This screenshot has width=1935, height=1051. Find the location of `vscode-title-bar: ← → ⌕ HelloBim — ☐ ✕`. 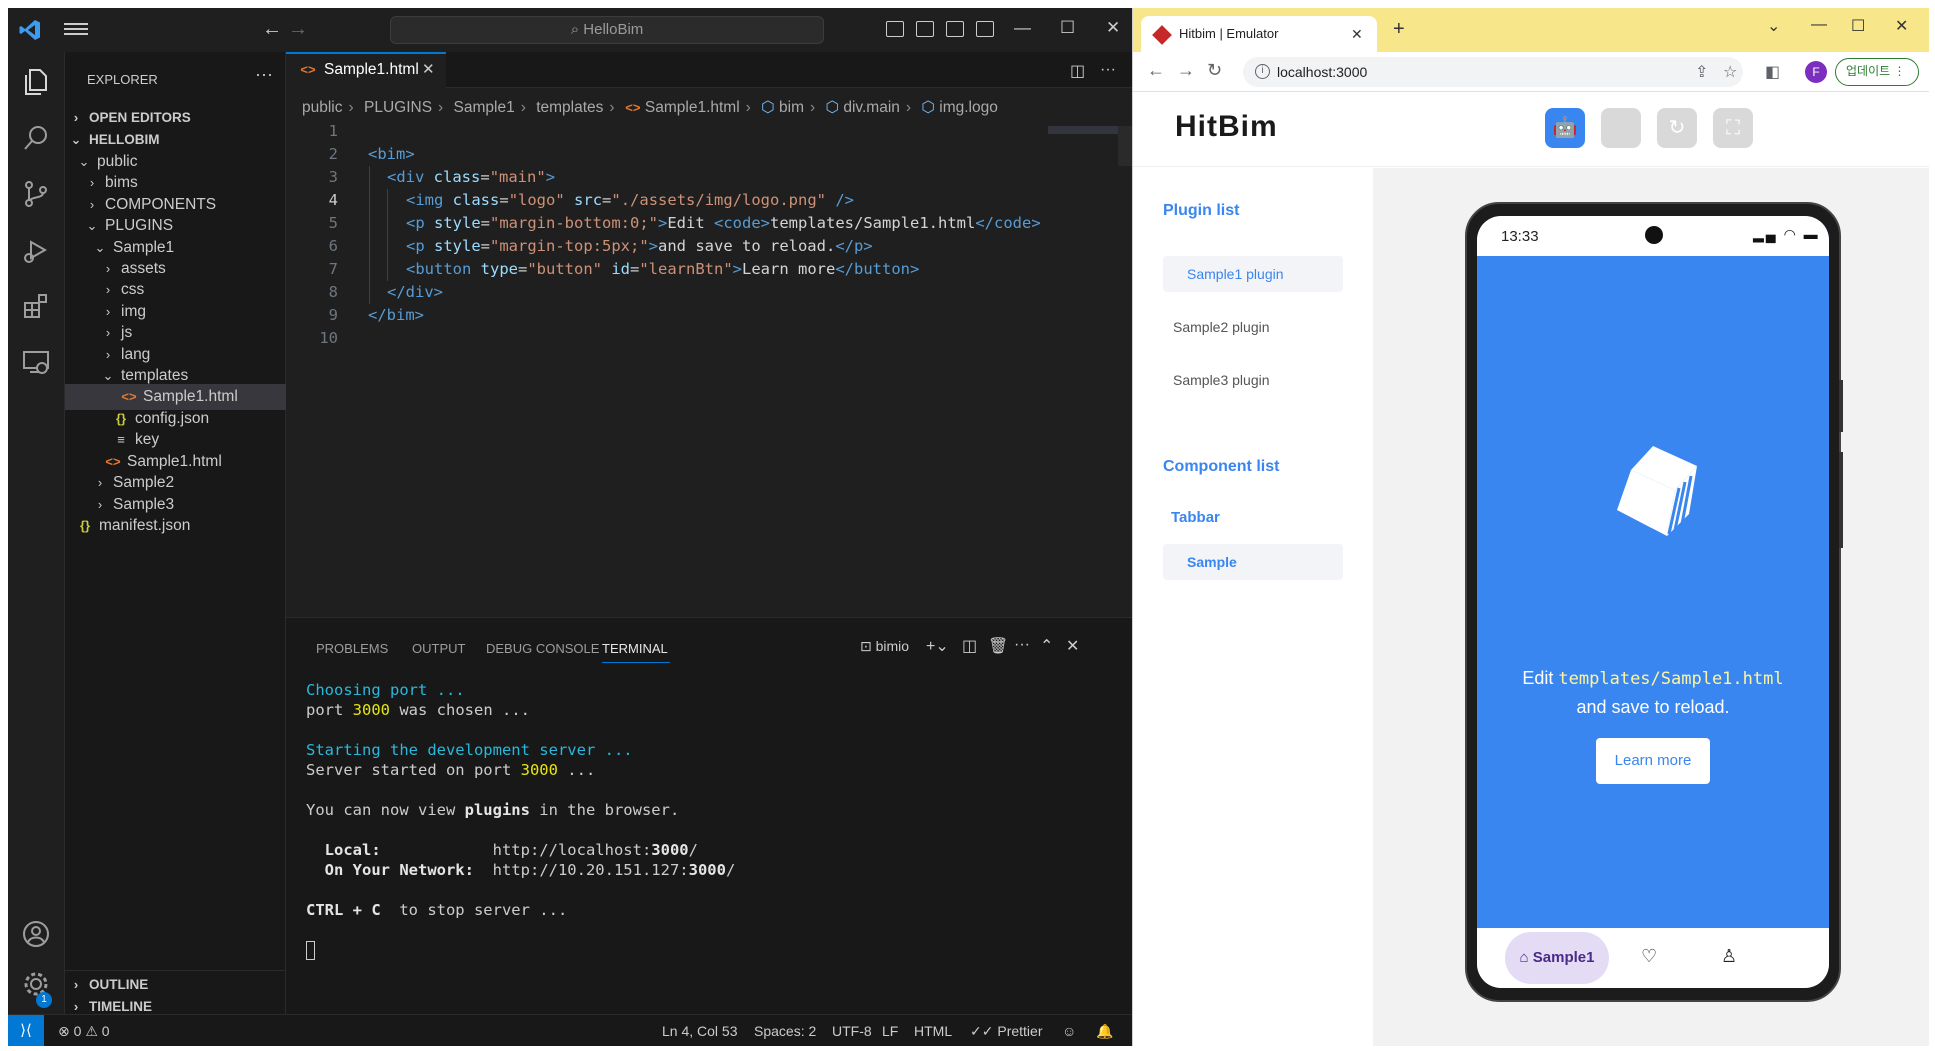

vscode-title-bar: ← → ⌕ HelloBim — ☐ ✕ is located at coordinates (570, 30).